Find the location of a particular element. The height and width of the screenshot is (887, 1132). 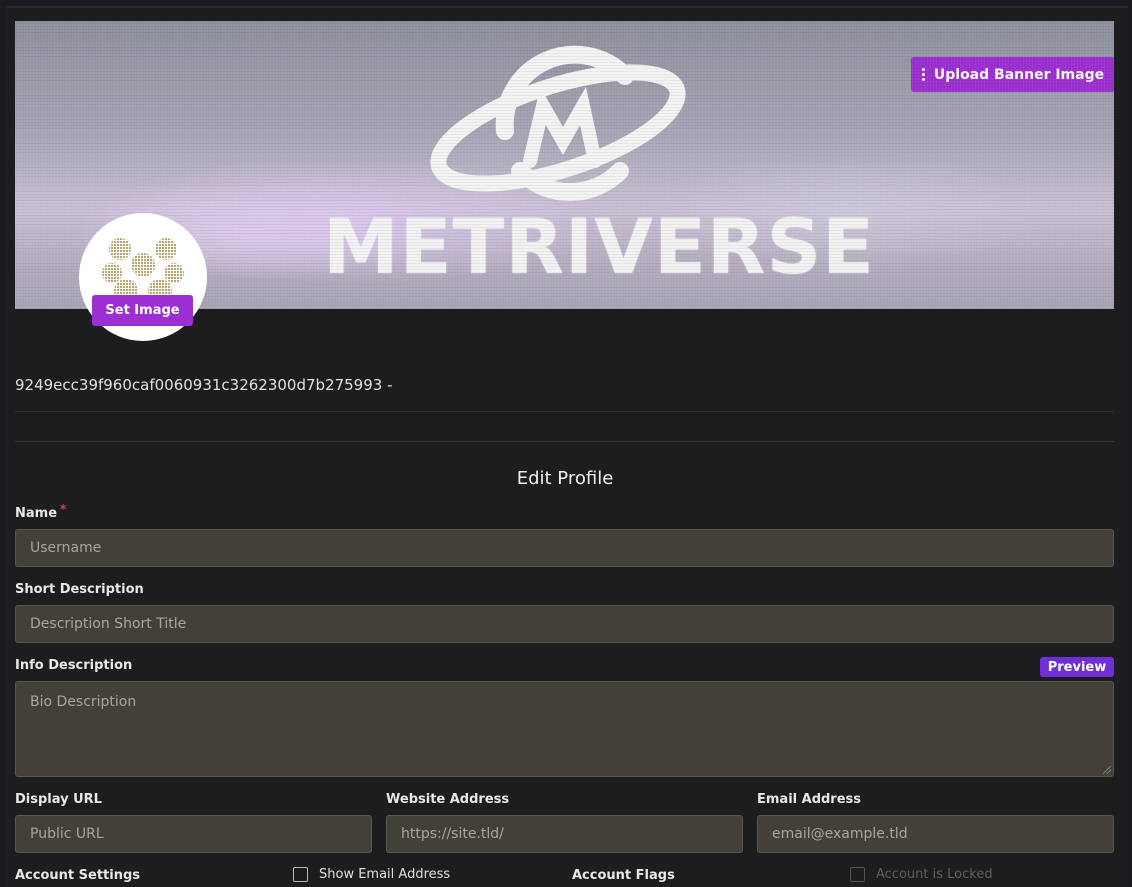

preview-button: Preview is located at coordinates (1077, 667).